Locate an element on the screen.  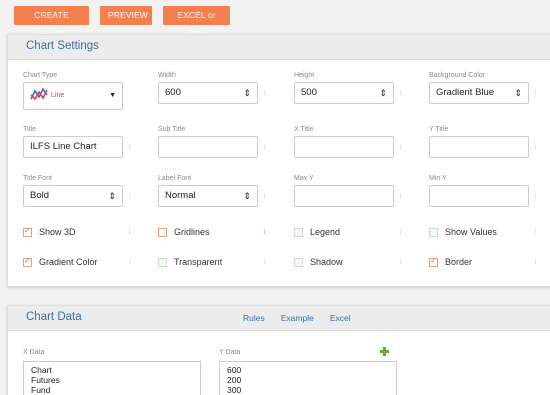
gridlines-option: Gridlines is located at coordinates (184, 232).